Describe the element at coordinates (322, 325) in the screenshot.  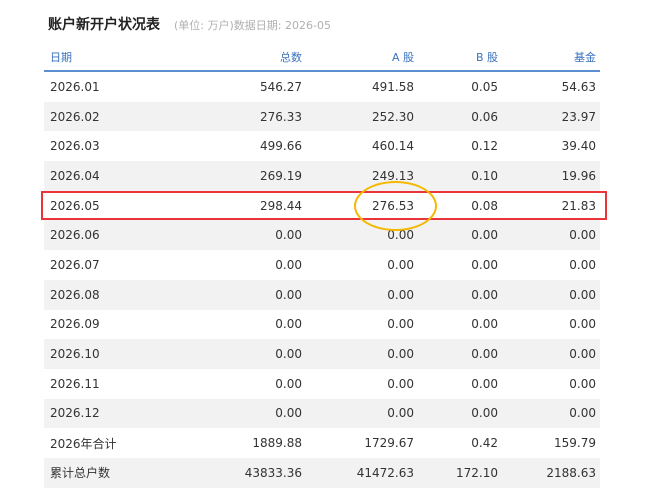
I see `table-row: 2026.09 0.00 0.00 0.00 0.00` at that location.